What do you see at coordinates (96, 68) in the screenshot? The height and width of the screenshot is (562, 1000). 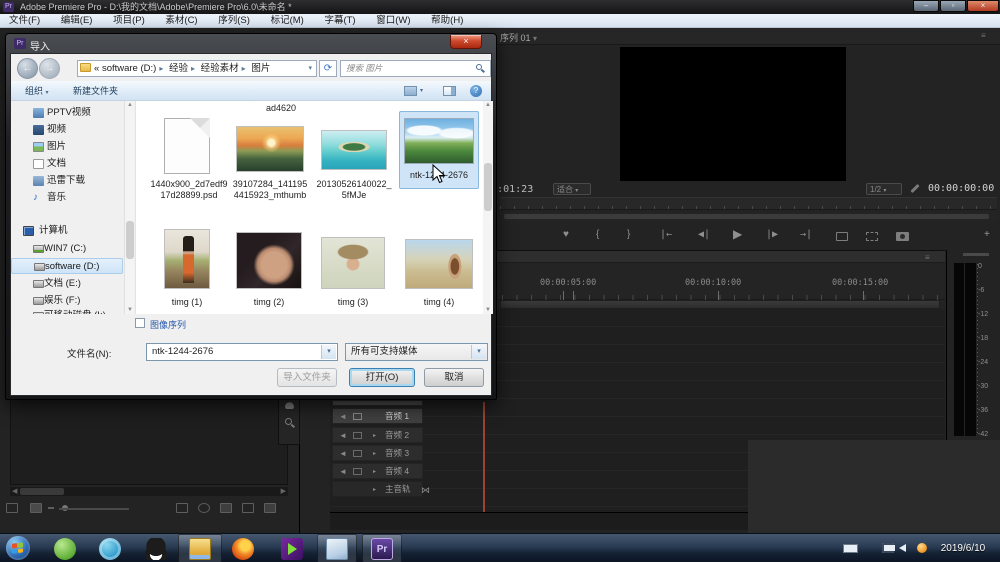 I see `breadcrumb-overflow: «` at bounding box center [96, 68].